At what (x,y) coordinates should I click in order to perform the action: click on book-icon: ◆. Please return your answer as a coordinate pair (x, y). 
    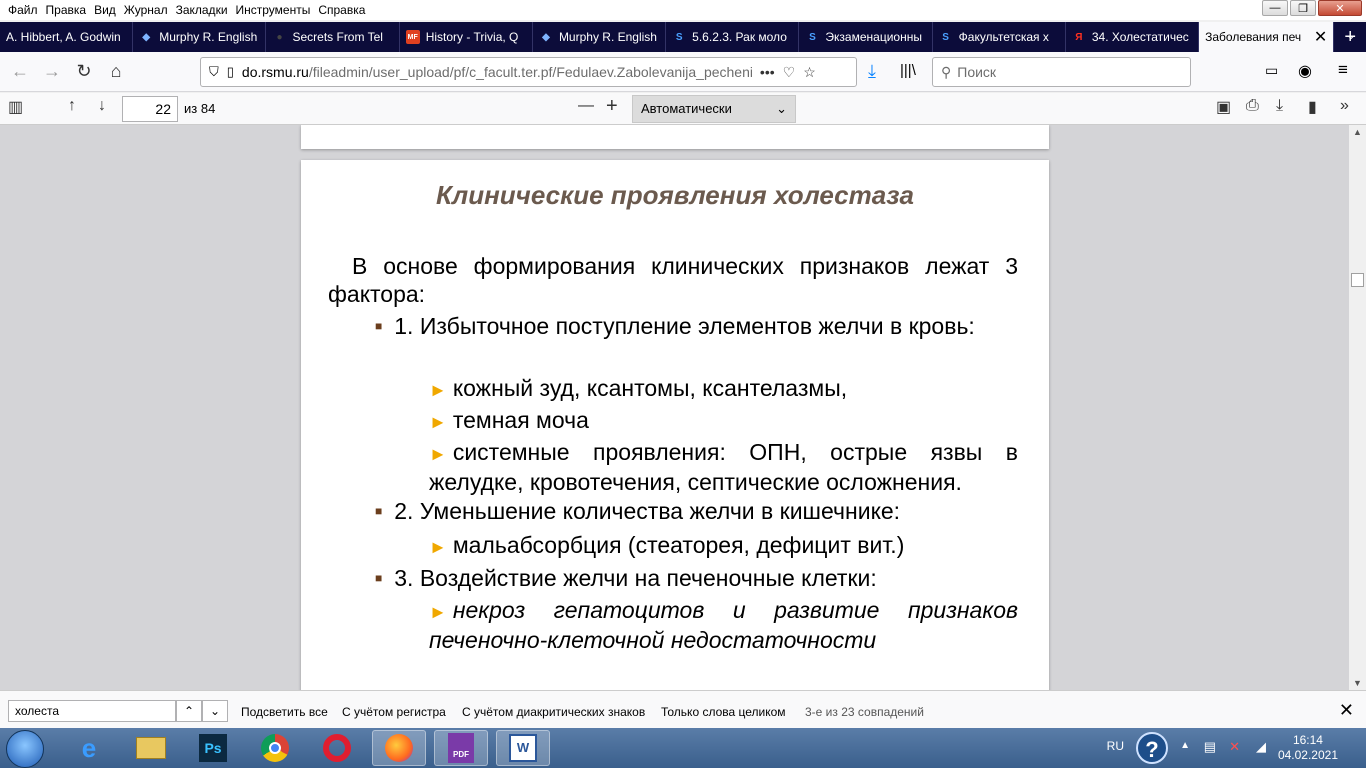
    Looking at the image, I should click on (146, 37).